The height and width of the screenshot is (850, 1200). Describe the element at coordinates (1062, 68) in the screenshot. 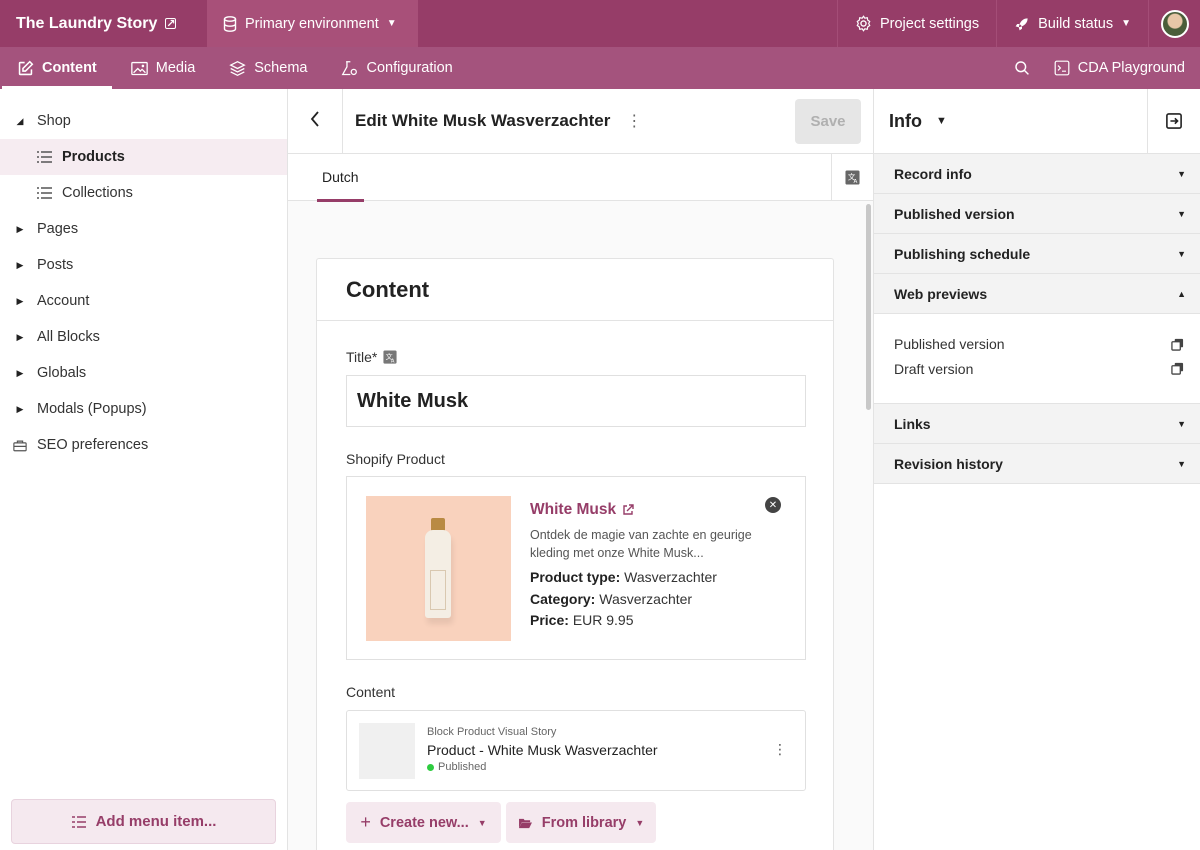

I see `terminal-icon` at that location.